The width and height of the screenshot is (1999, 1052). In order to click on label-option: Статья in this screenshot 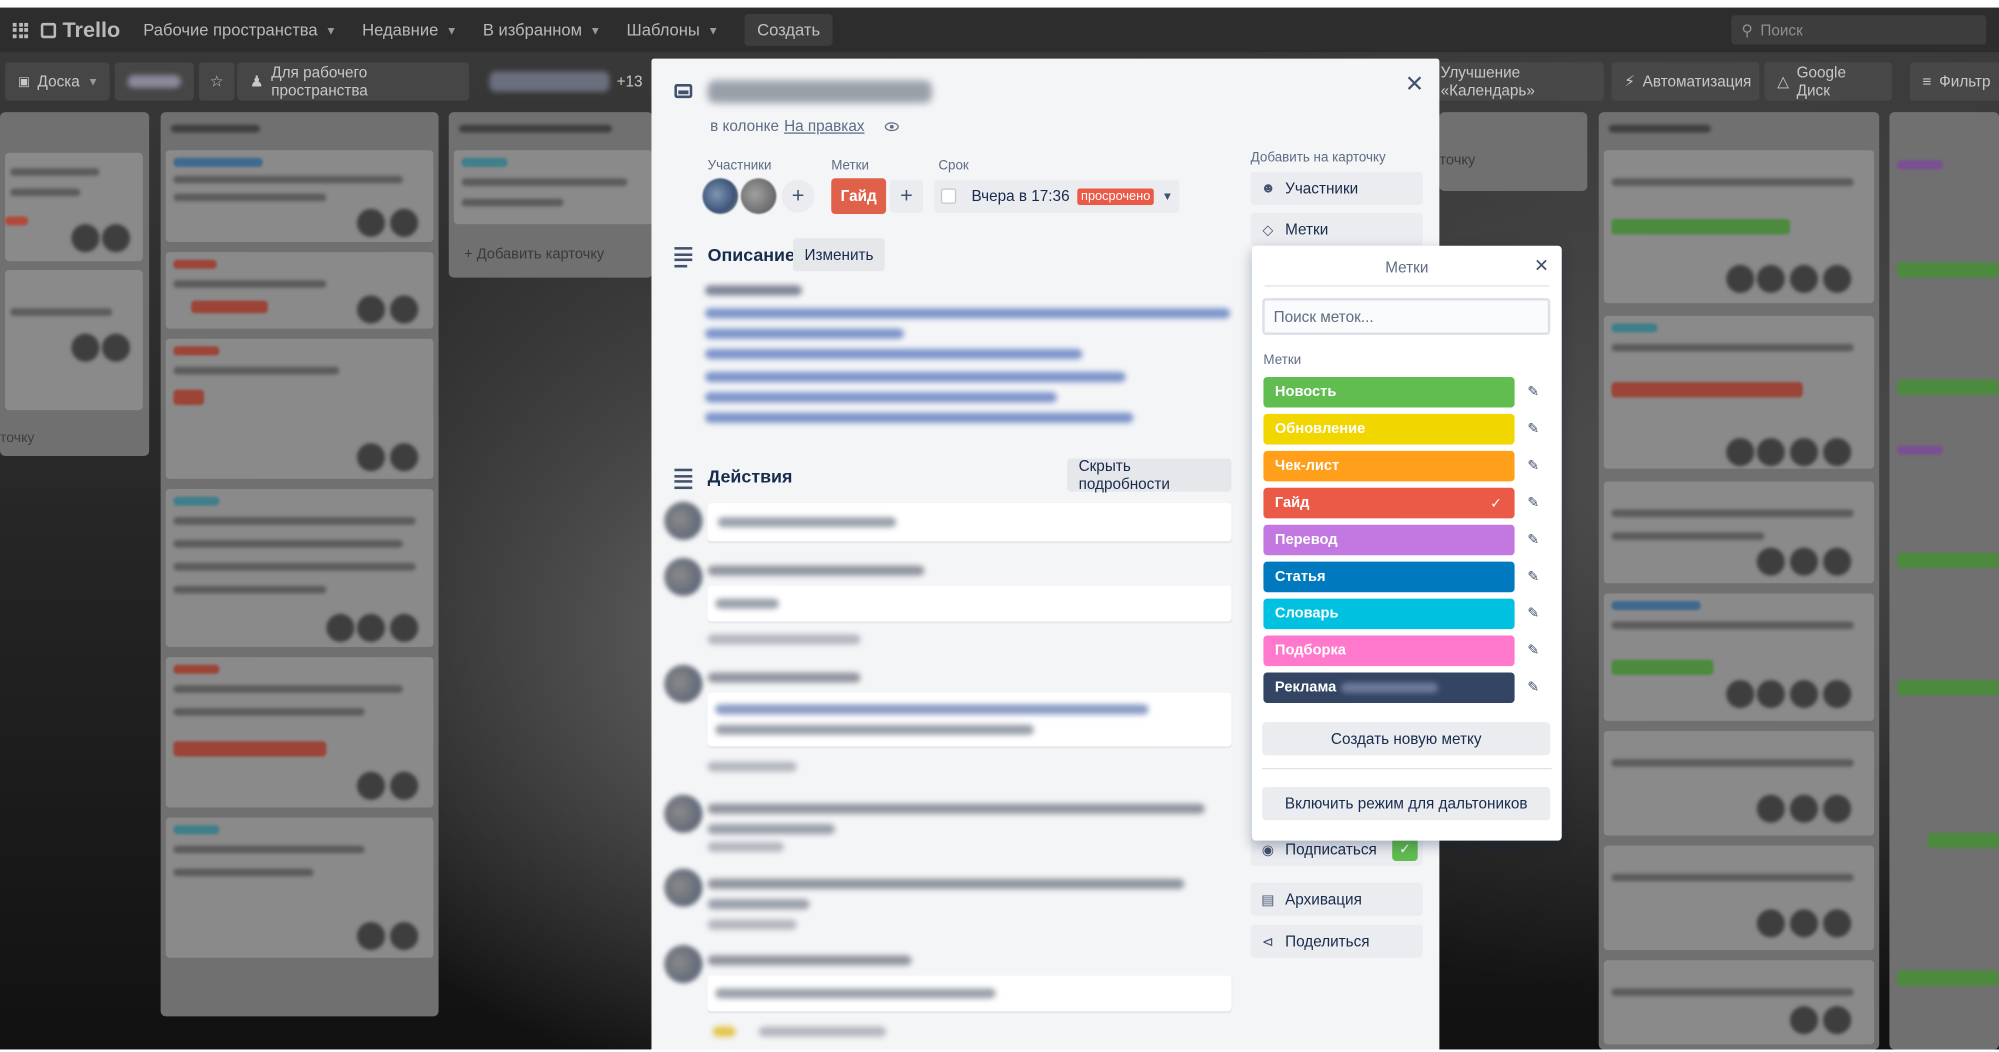, I will do `click(1389, 577)`.